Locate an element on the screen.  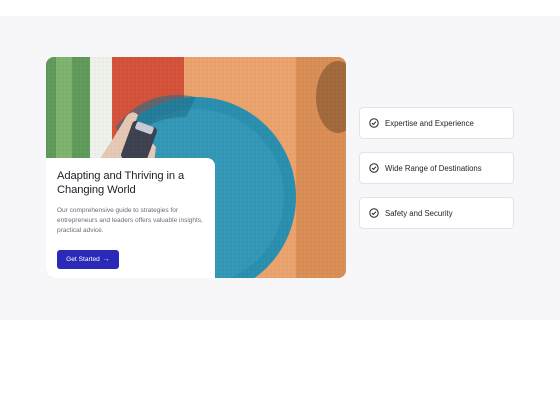
feature-label: Safety and Security is located at coordinates (419, 213).